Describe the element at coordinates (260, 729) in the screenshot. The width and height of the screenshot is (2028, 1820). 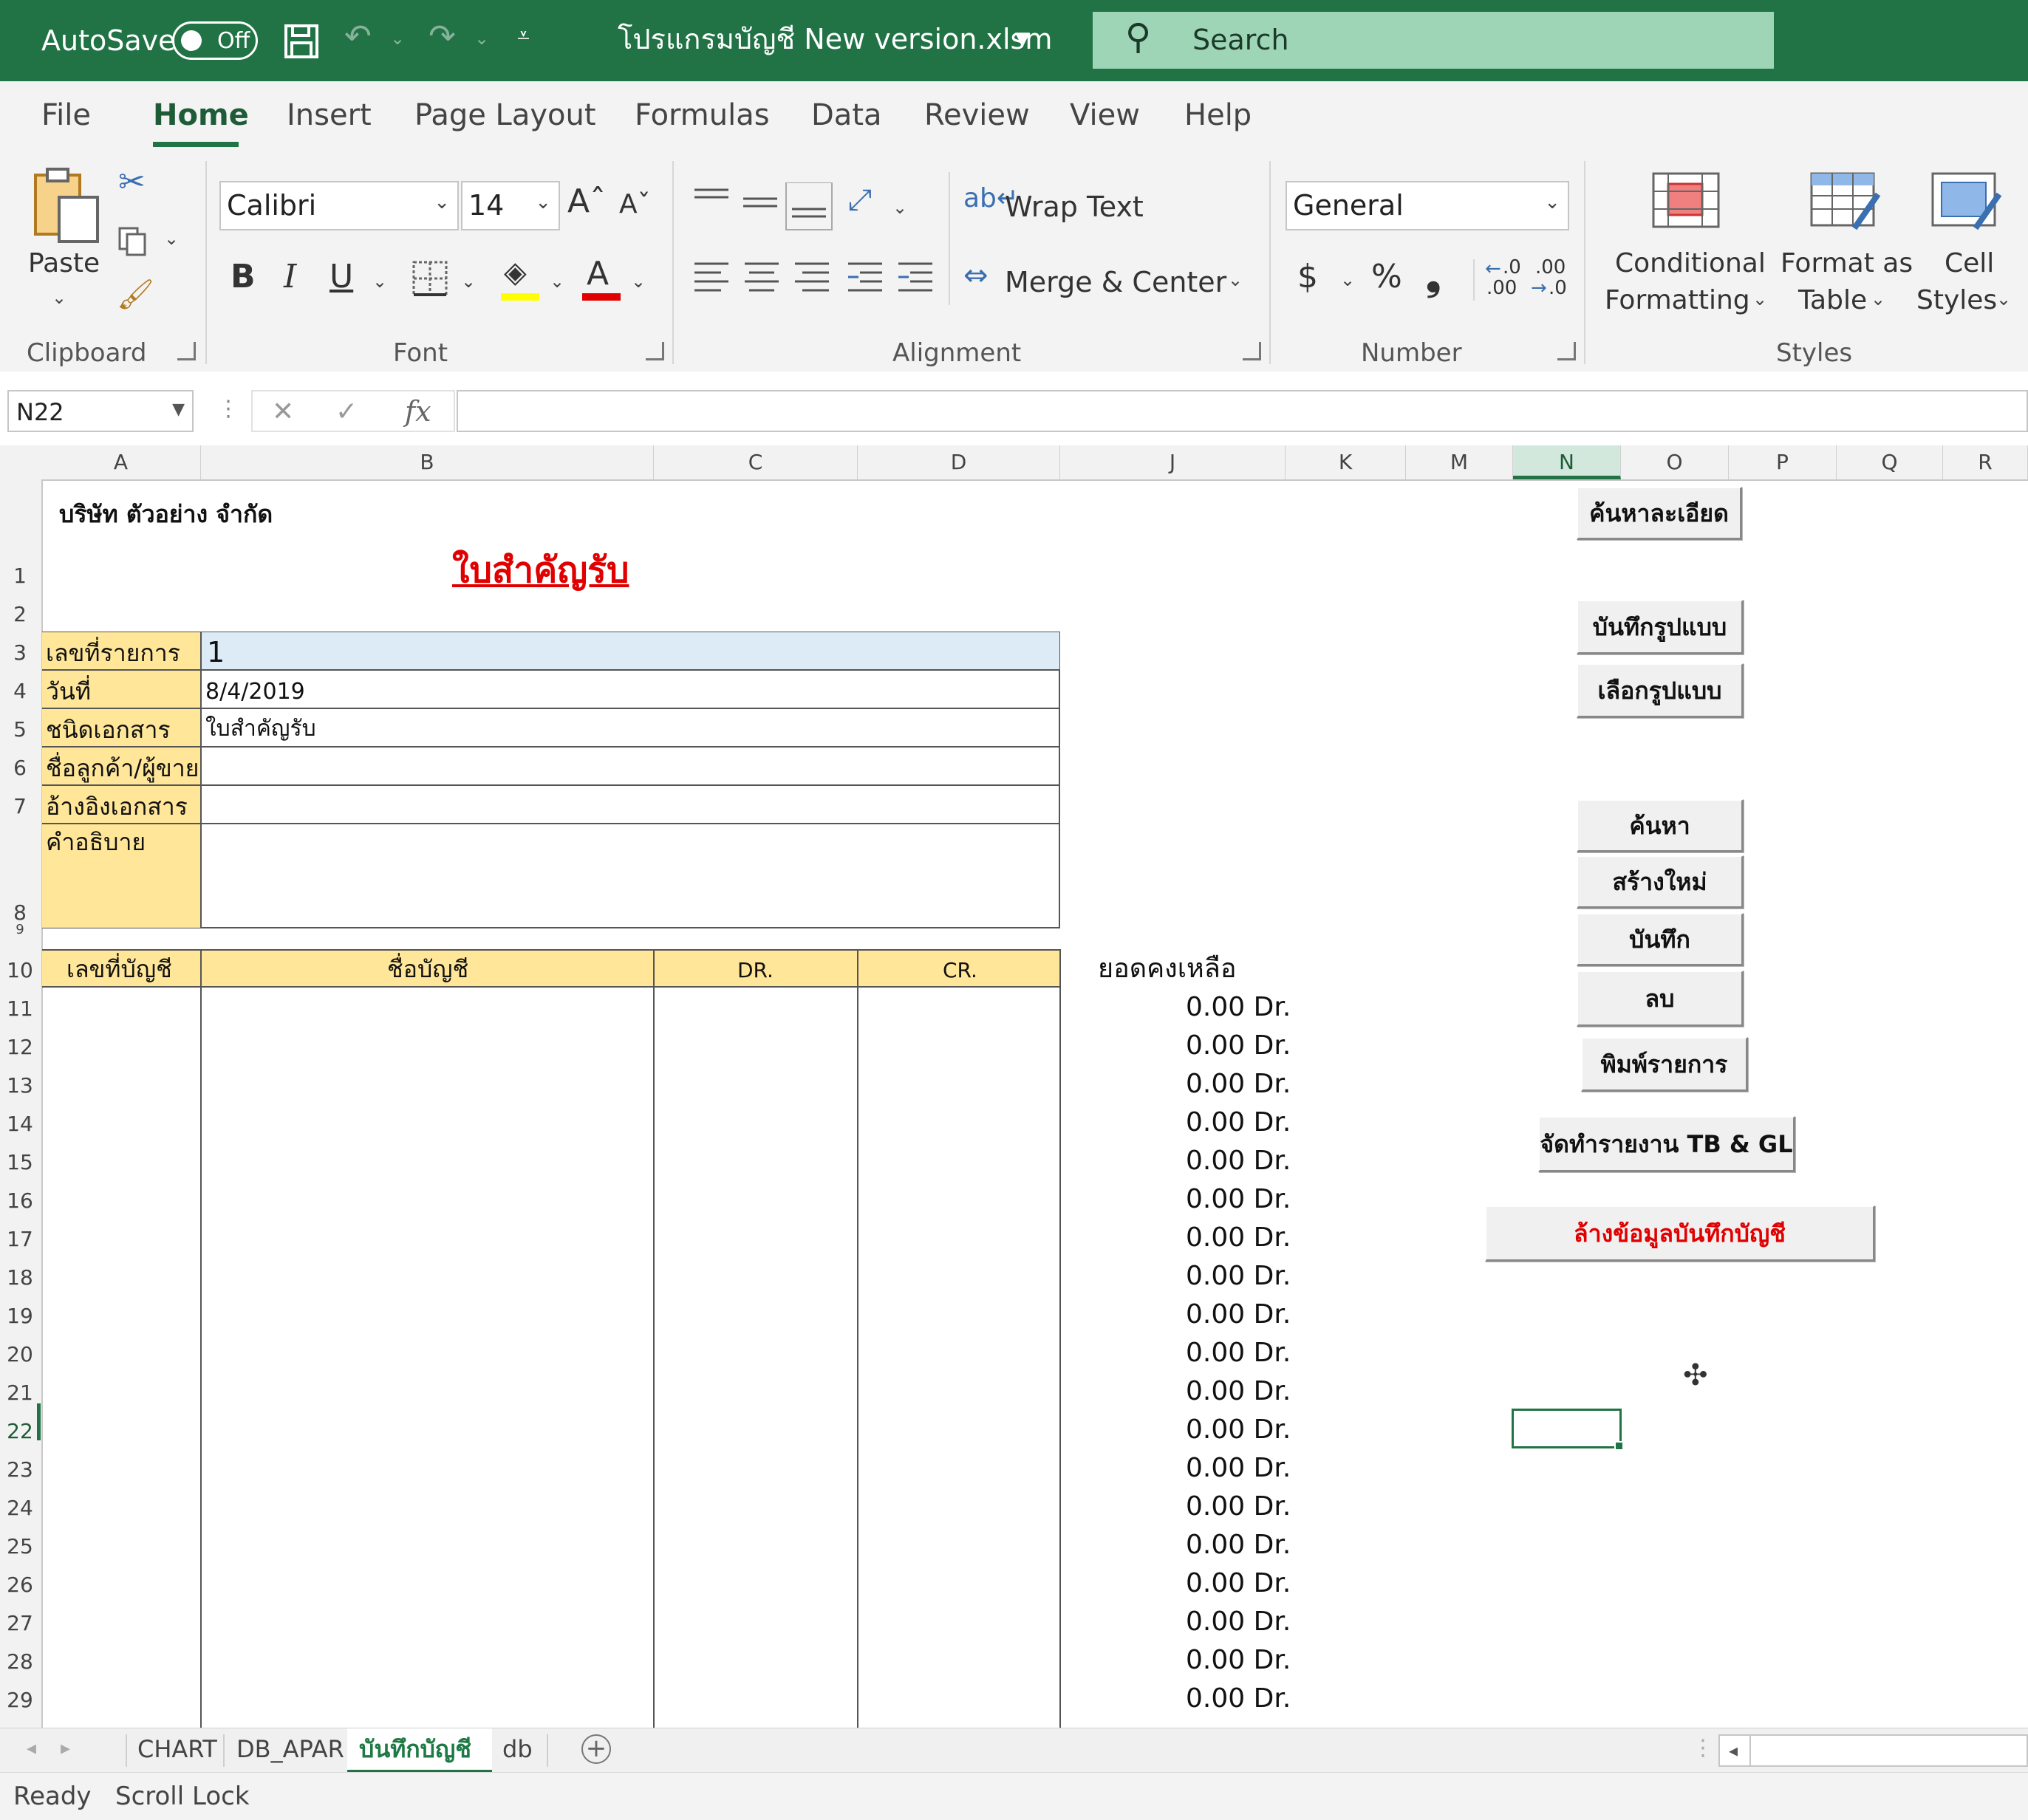
I see `form-value-doc-type: ใบสำคัญรับ` at that location.